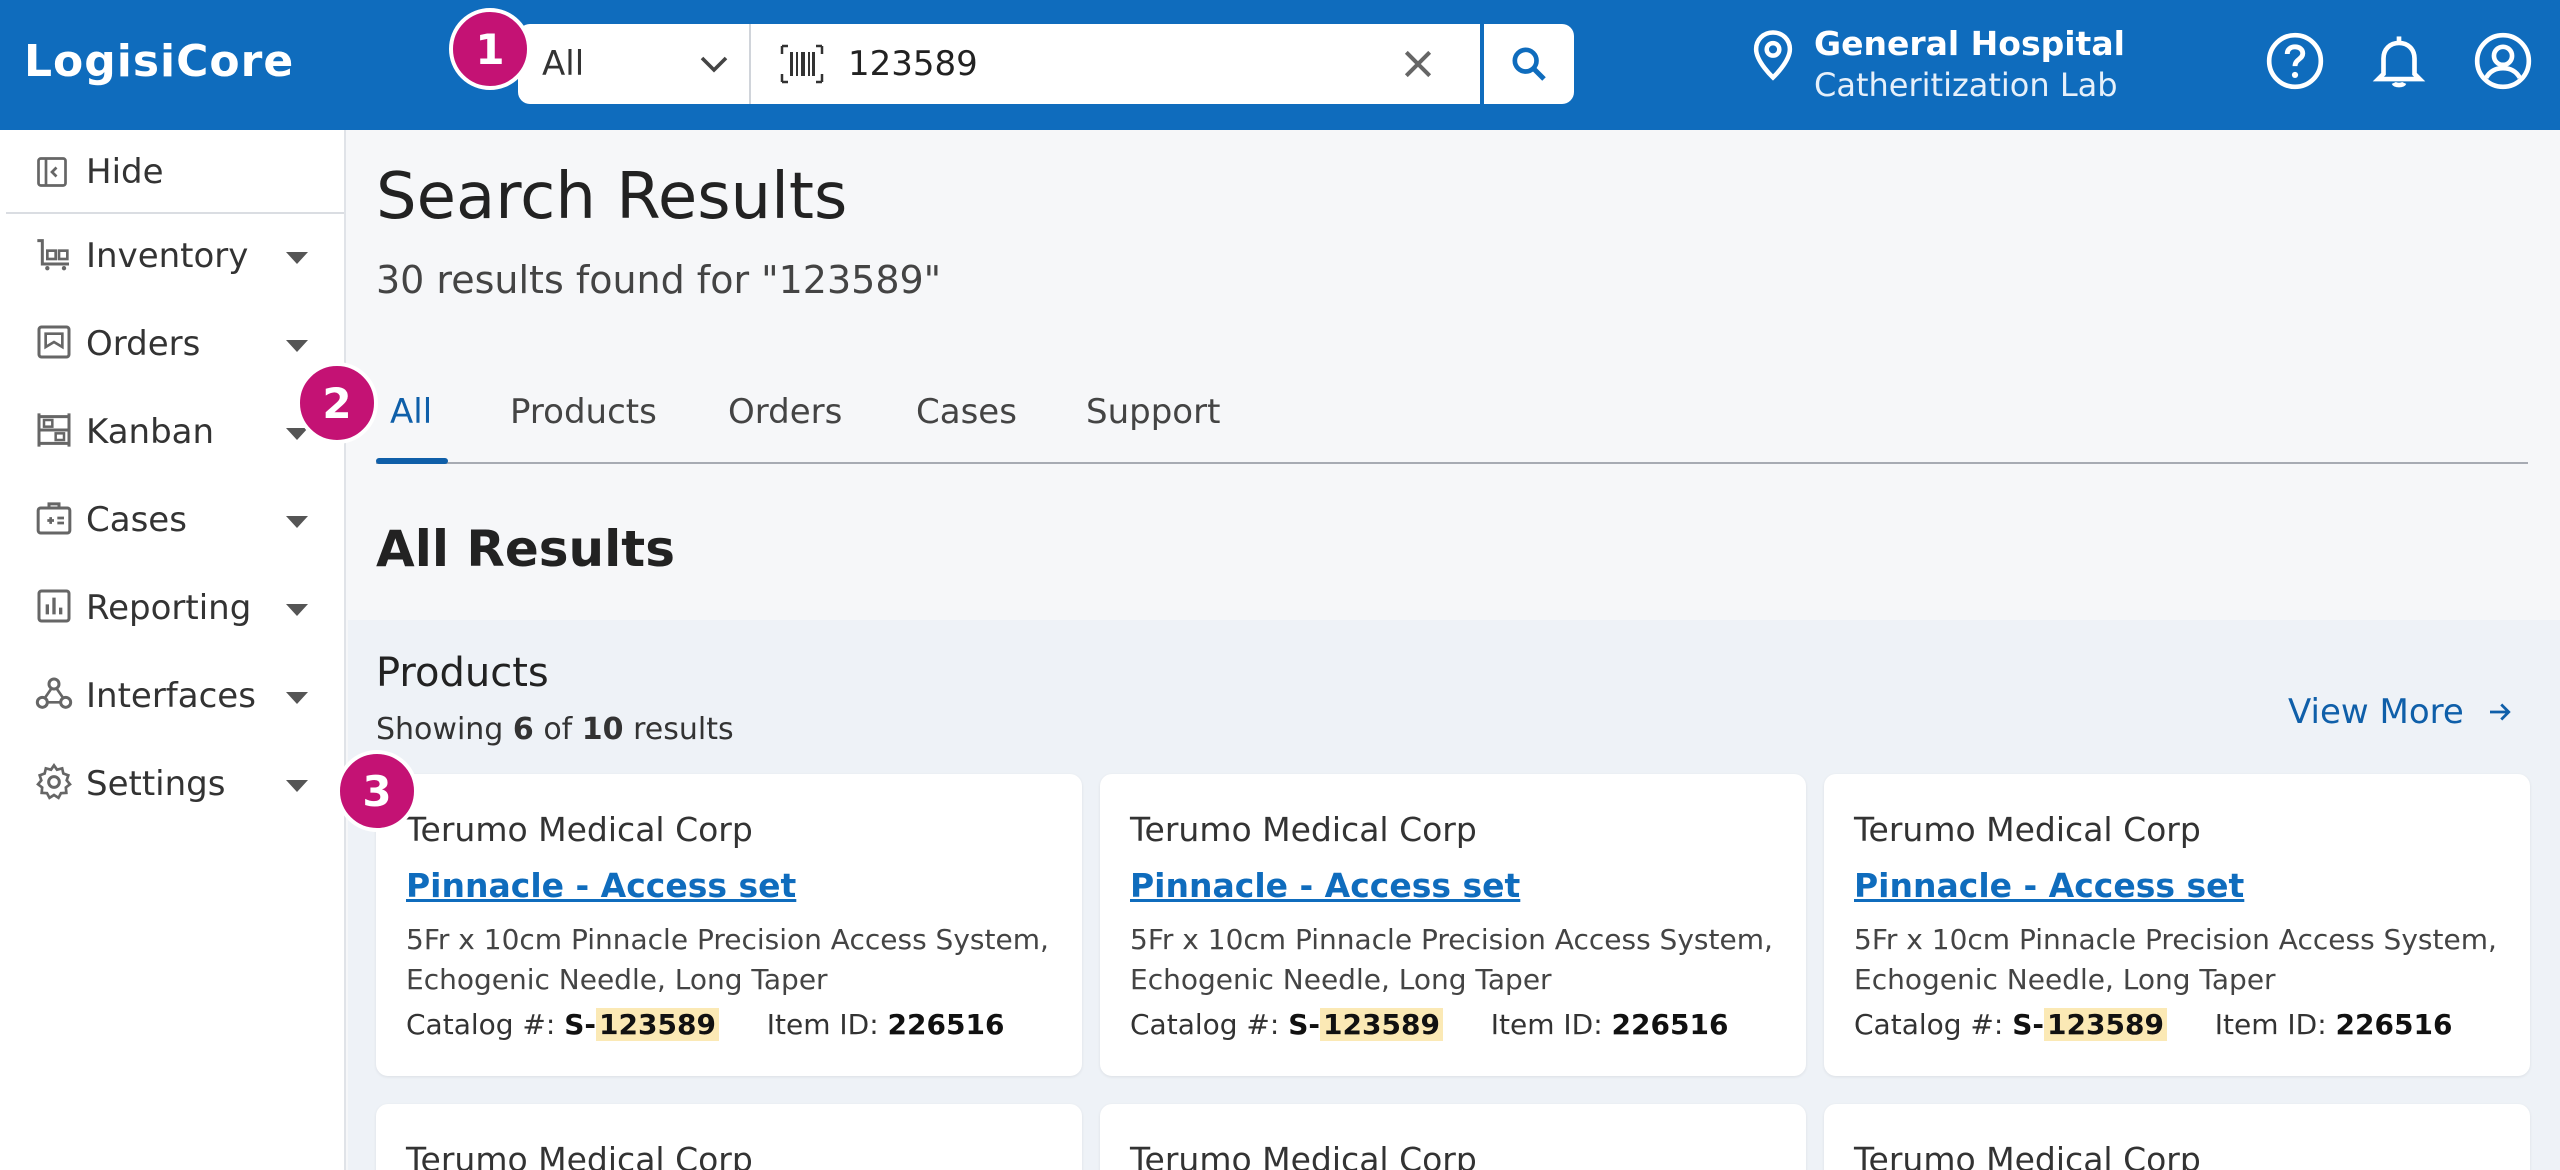  I want to click on search-scope-select: All, so click(634, 64).